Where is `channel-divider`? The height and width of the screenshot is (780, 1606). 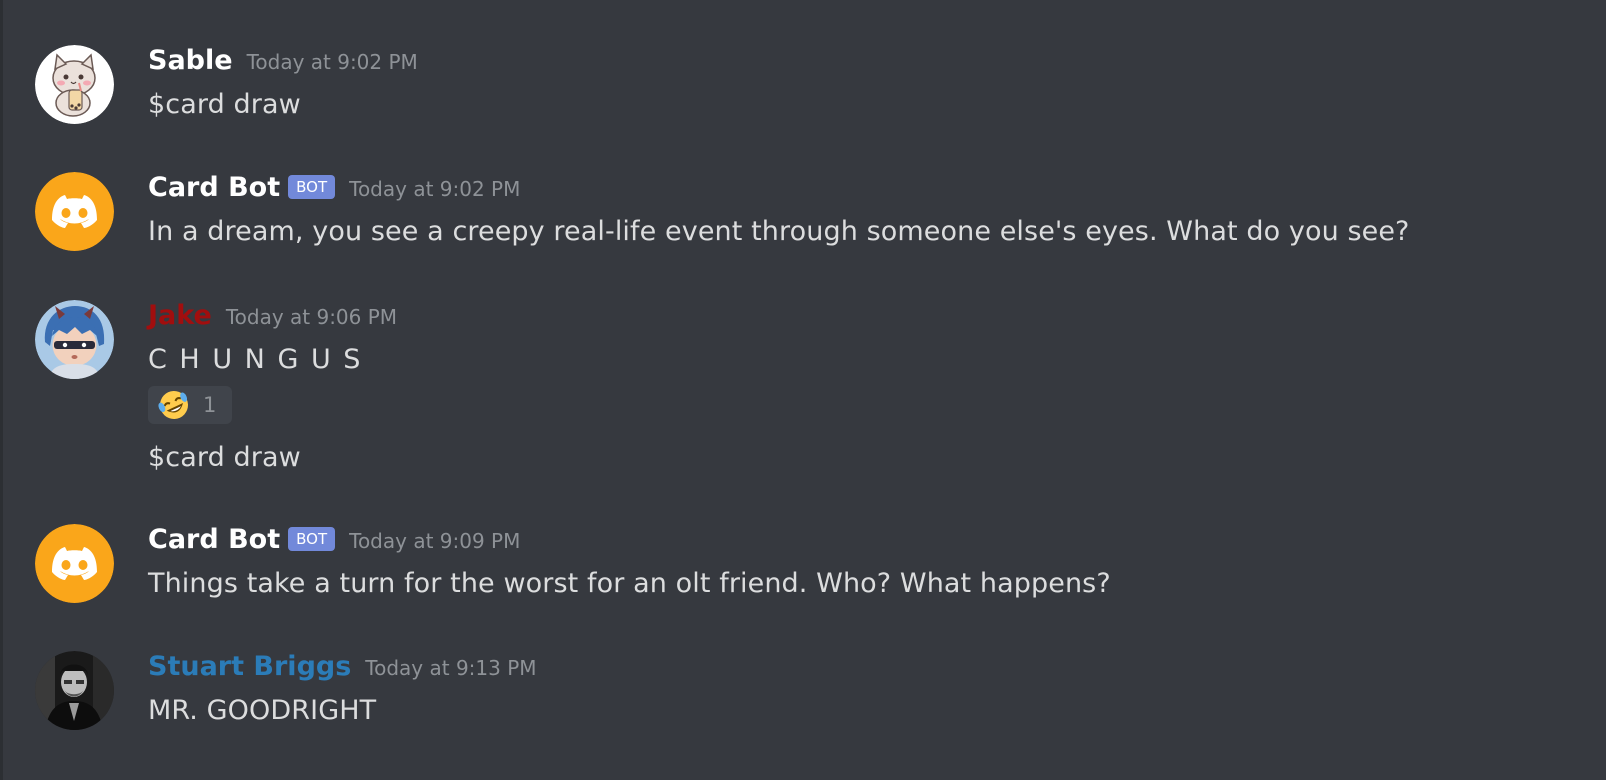 channel-divider is located at coordinates (1, 390).